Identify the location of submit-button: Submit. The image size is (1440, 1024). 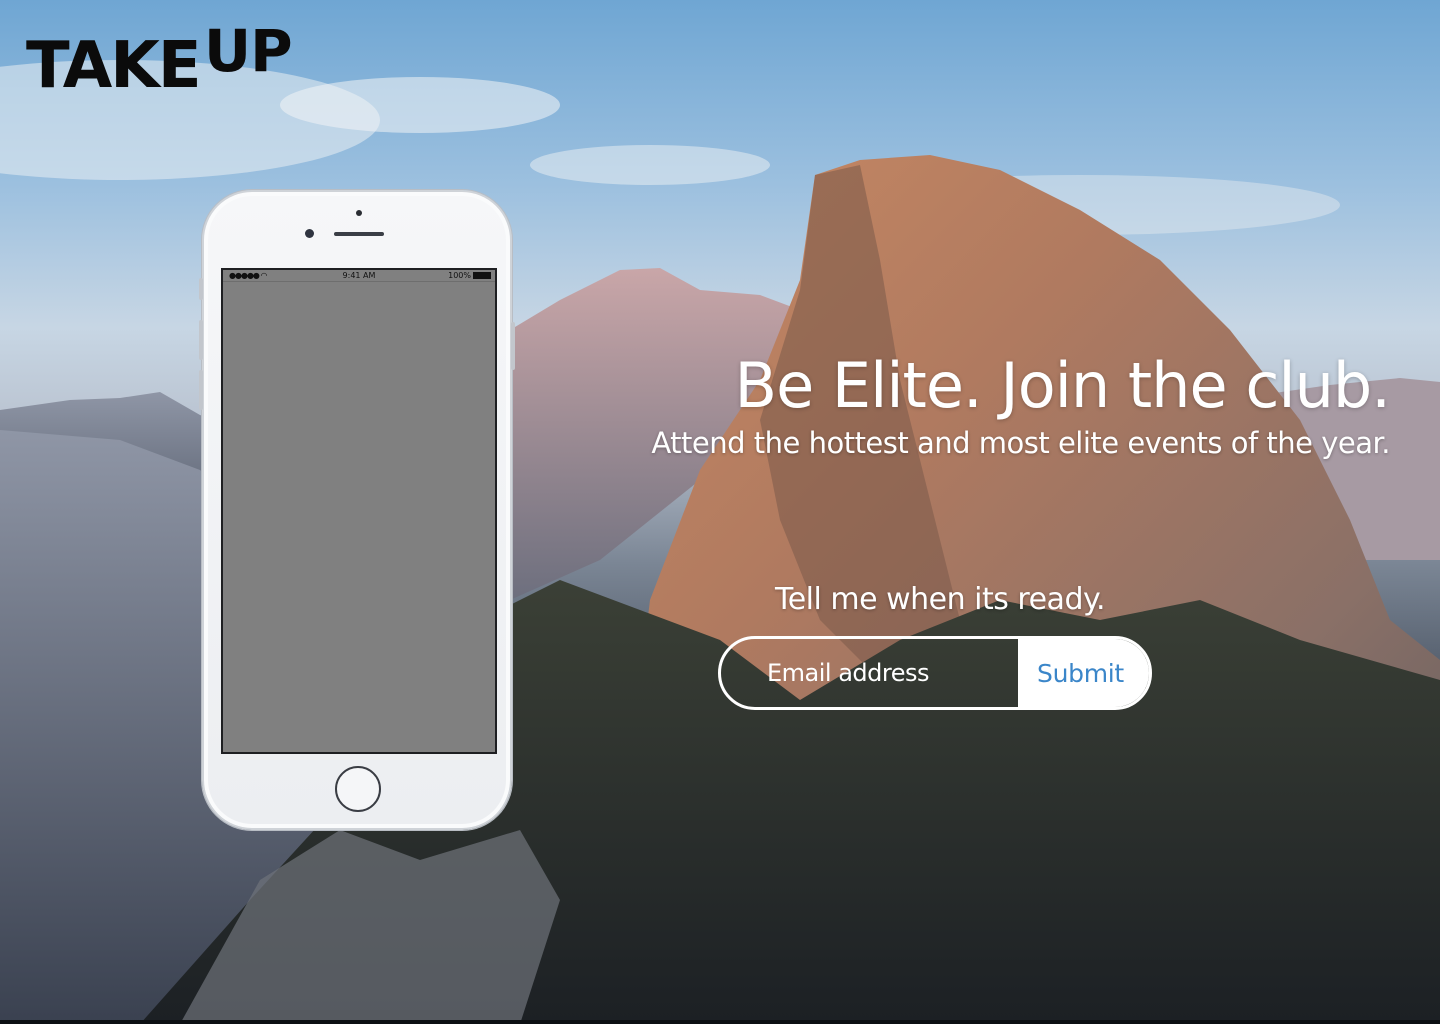
(1083, 673).